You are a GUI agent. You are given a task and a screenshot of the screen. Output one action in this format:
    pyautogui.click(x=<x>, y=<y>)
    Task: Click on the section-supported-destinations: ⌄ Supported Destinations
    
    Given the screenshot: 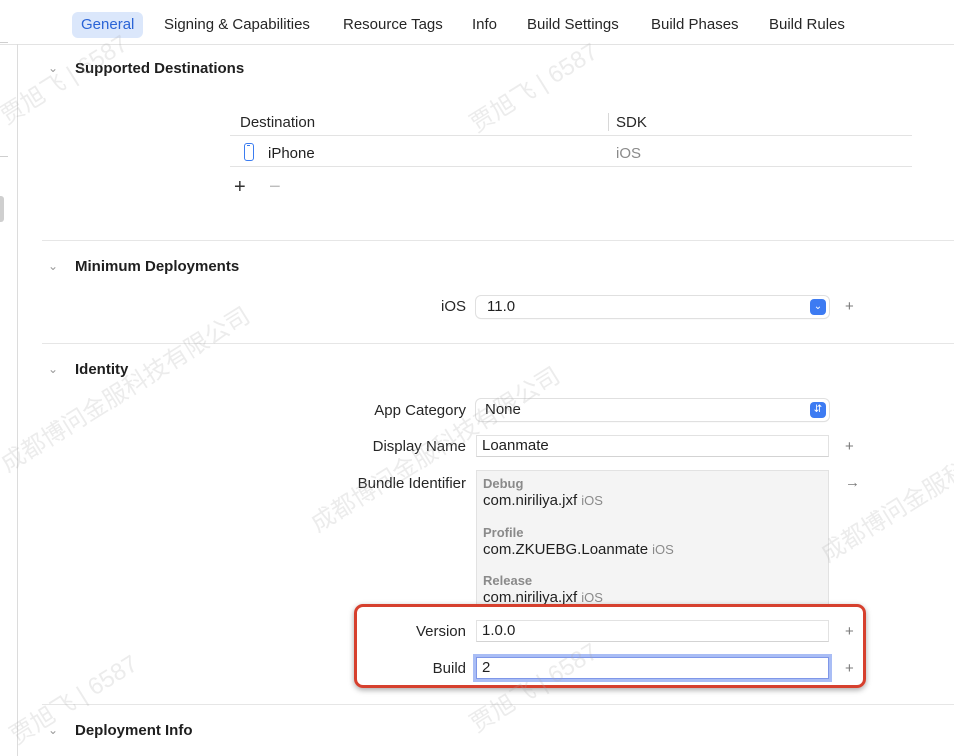 What is the action you would take?
    pyautogui.click(x=146, y=68)
    